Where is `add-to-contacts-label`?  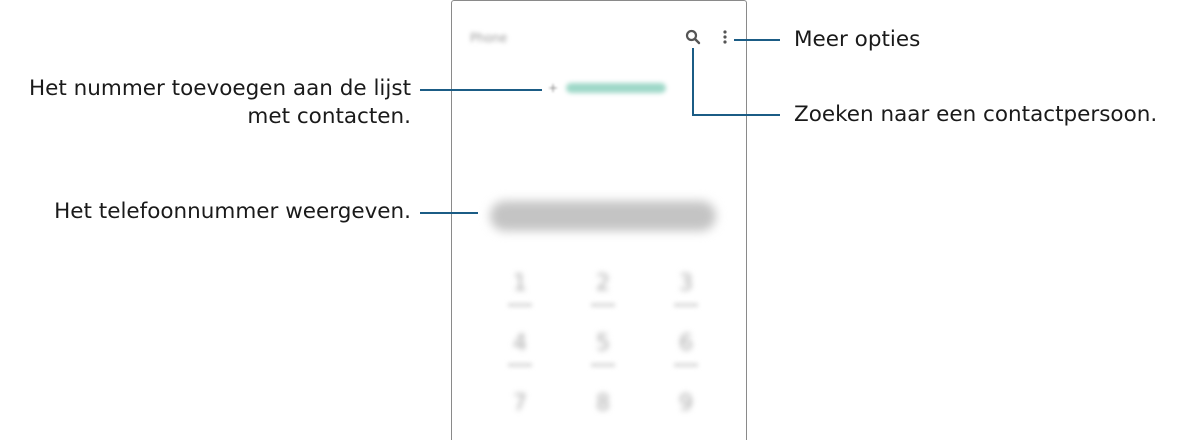
add-to-contacts-label is located at coordinates (616, 88).